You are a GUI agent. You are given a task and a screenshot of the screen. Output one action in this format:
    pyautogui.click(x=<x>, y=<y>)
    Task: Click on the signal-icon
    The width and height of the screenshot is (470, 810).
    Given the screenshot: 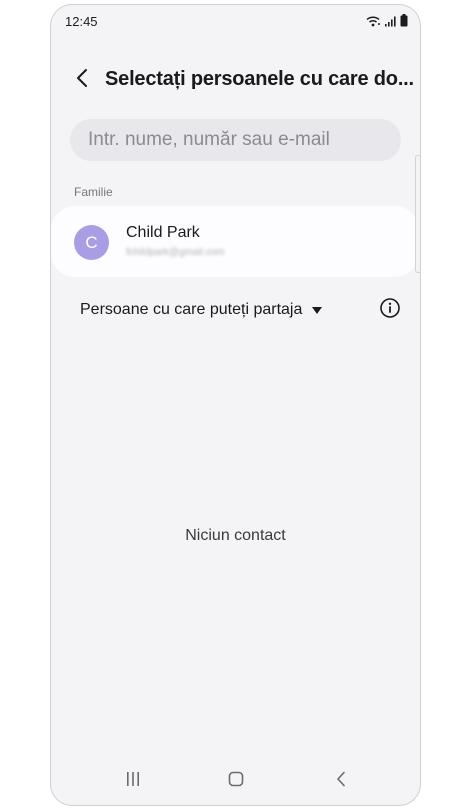 What is the action you would take?
    pyautogui.click(x=390, y=21)
    